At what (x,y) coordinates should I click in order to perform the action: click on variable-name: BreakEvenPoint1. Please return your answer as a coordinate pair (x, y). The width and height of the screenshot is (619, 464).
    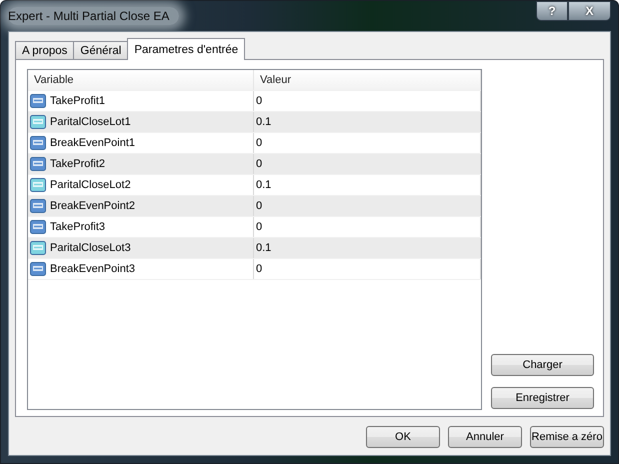
    Looking at the image, I should click on (92, 143).